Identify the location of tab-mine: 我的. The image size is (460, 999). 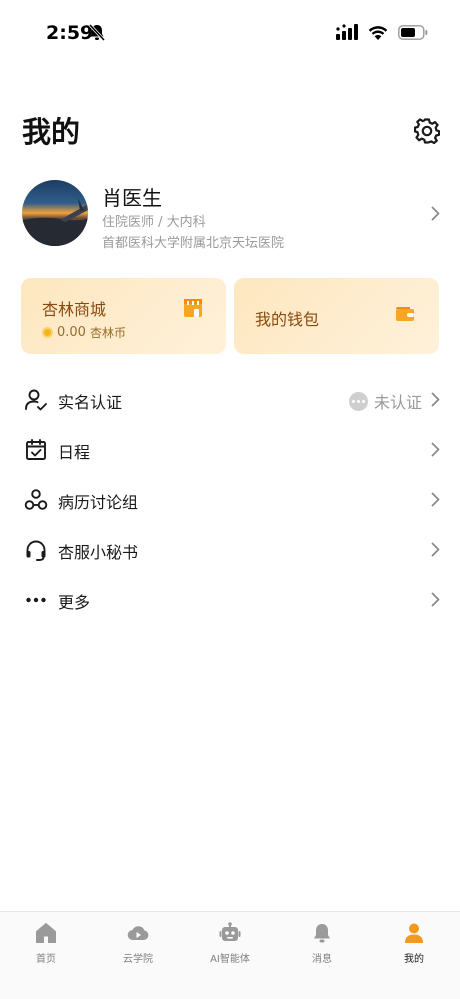
(414, 942).